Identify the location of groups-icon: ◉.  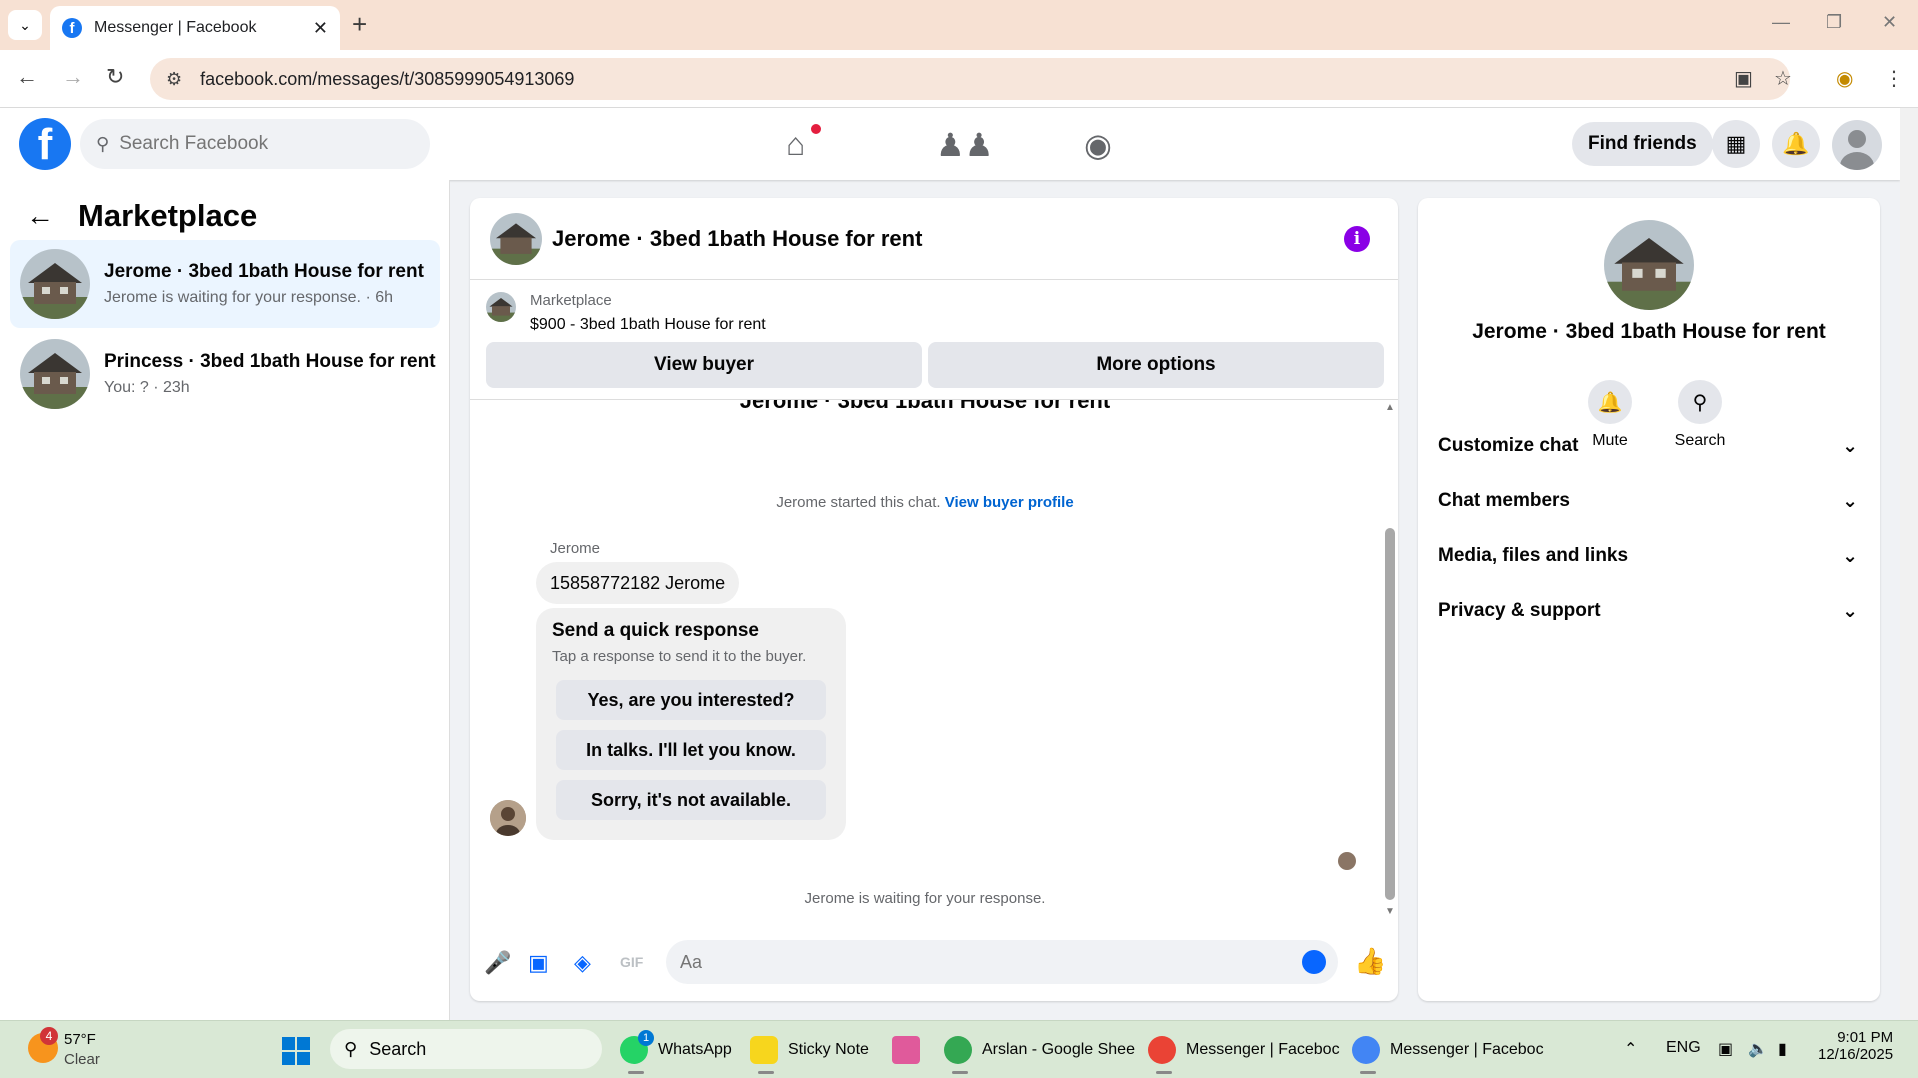
(1098, 145).